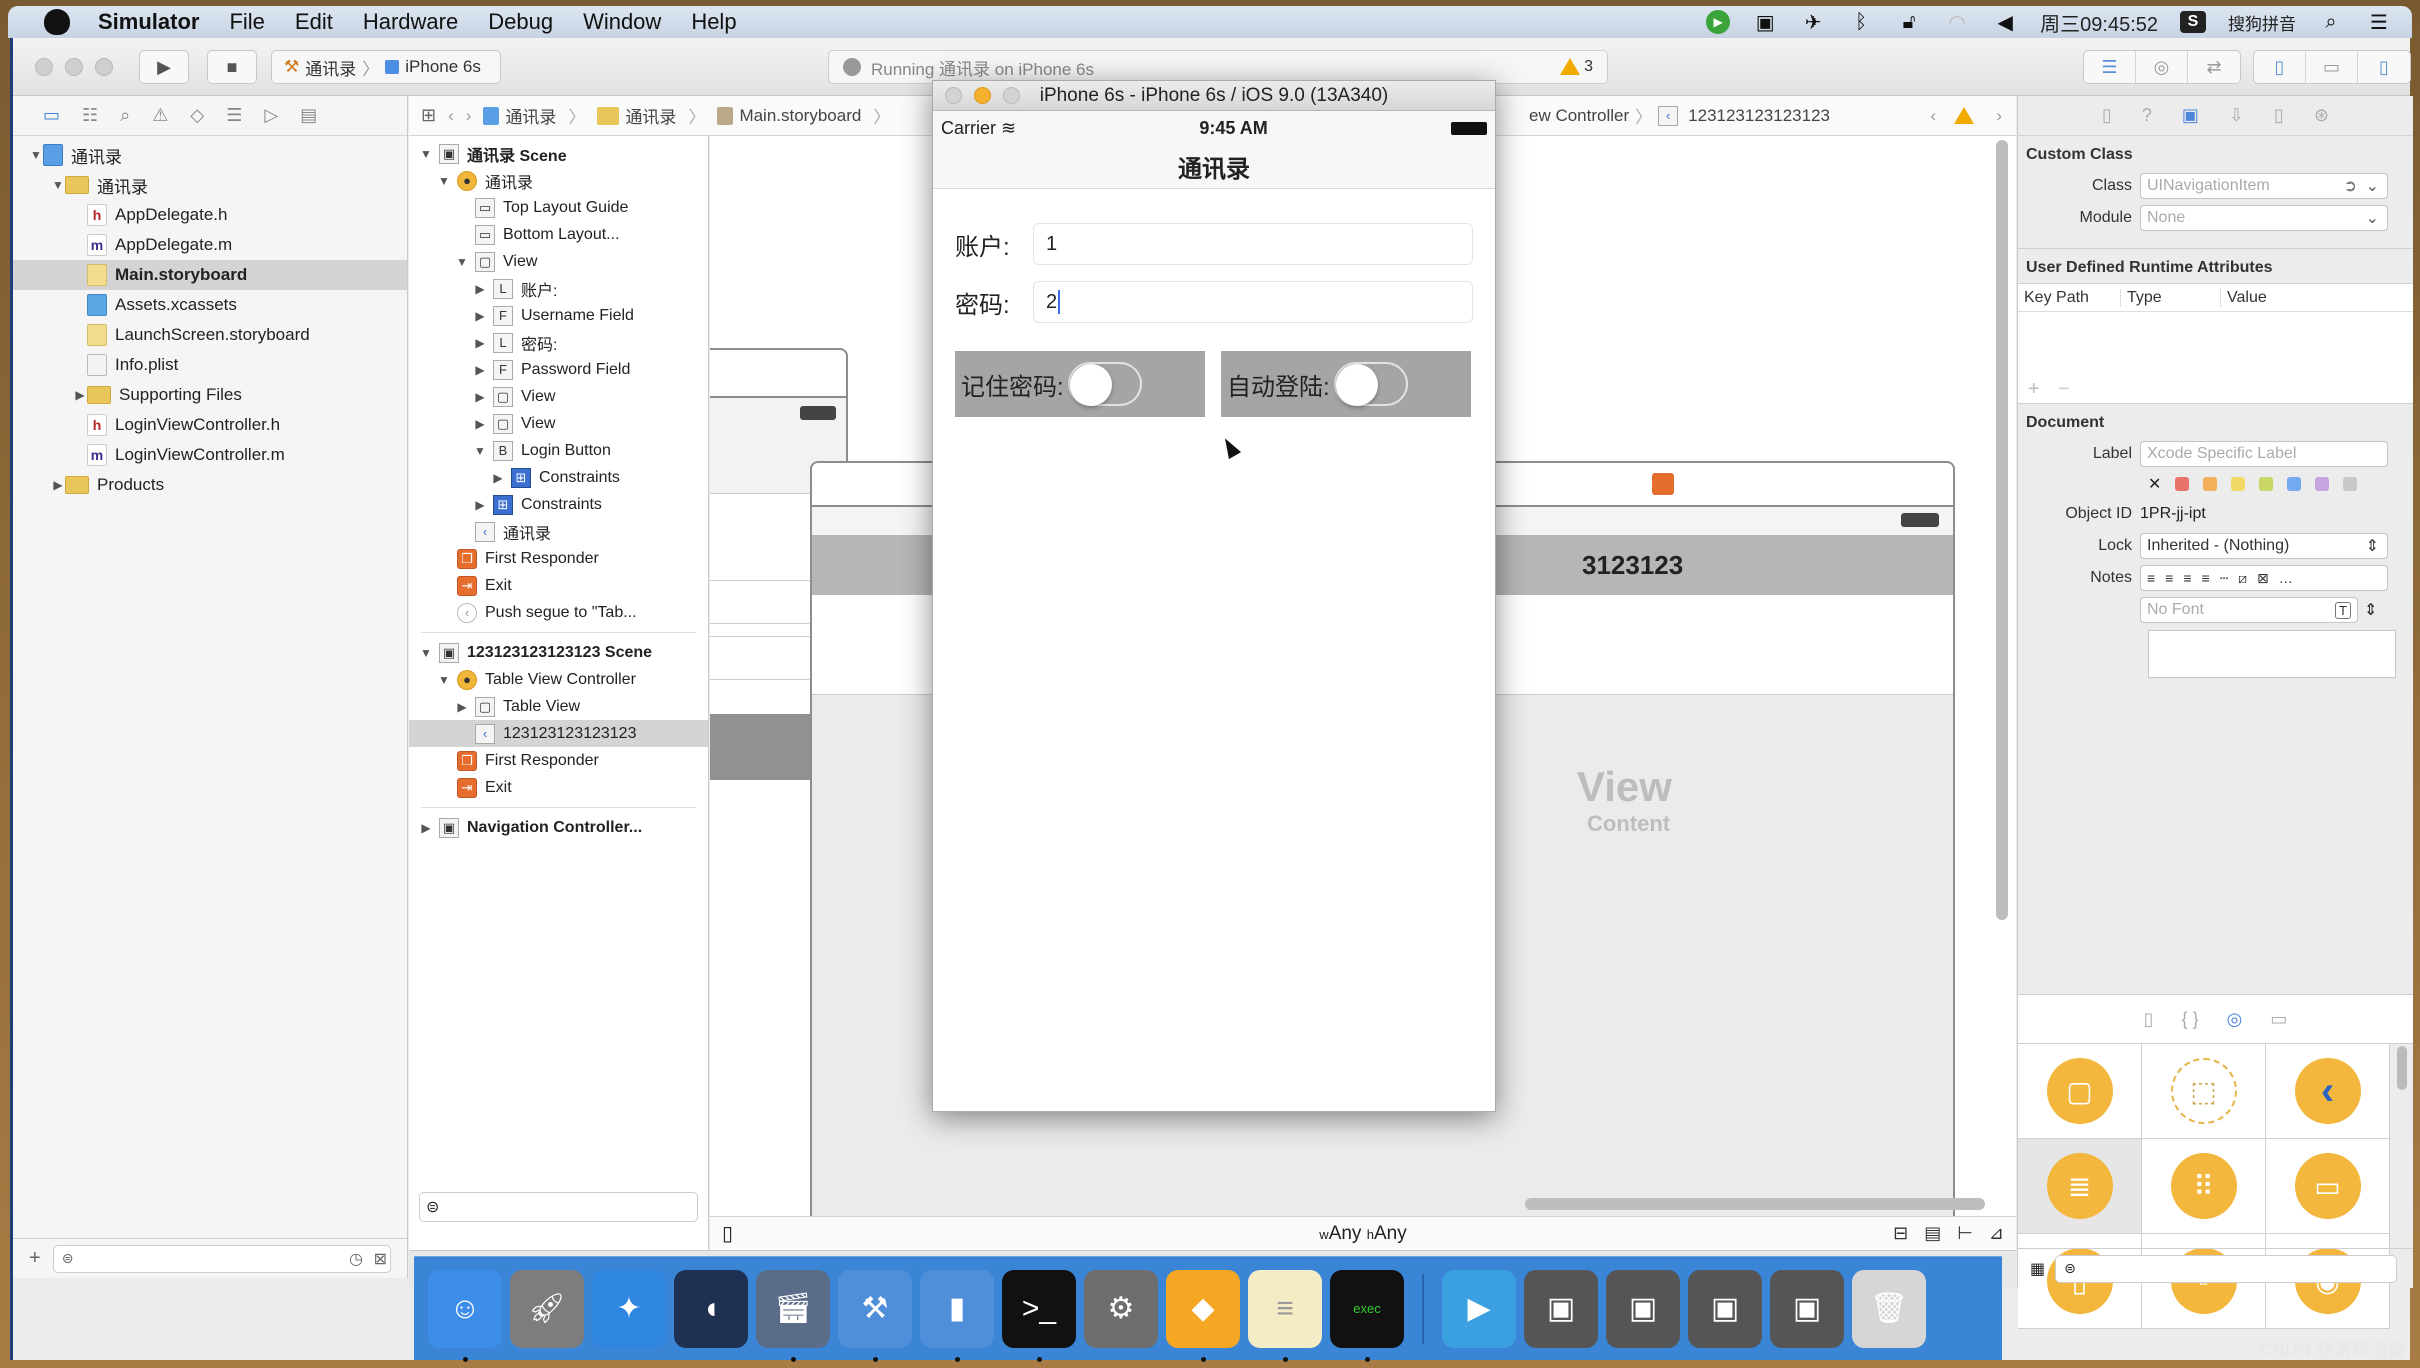  Describe the element at coordinates (271, 115) in the screenshot. I see `breakpoint-navigator-tab: ▷` at that location.